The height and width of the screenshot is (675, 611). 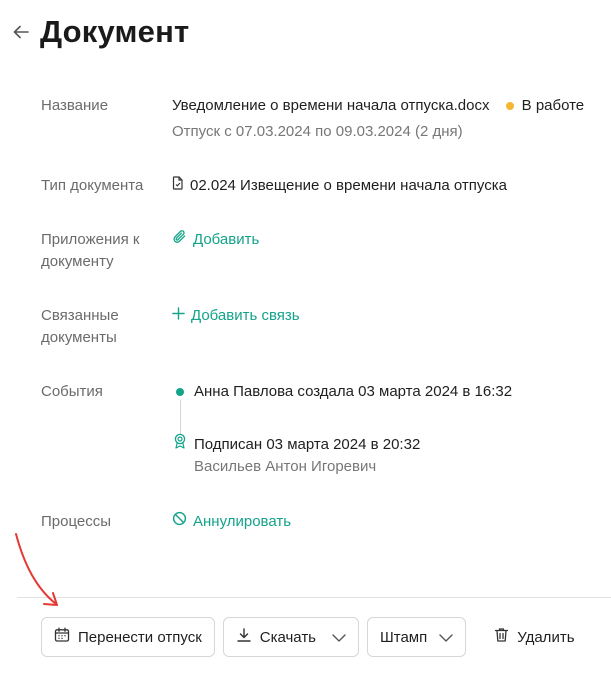 I want to click on bottom-toolbar: Перенести отпуск Скачать Штамп Удалить, so click(x=313, y=637).